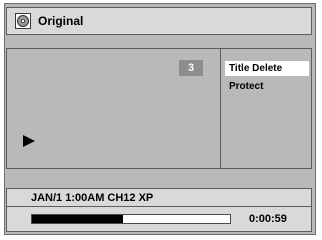 Image resolution: width=322 pixels, height=240 pixels. What do you see at coordinates (78, 219) in the screenshot?
I see `progress-fill` at bounding box center [78, 219].